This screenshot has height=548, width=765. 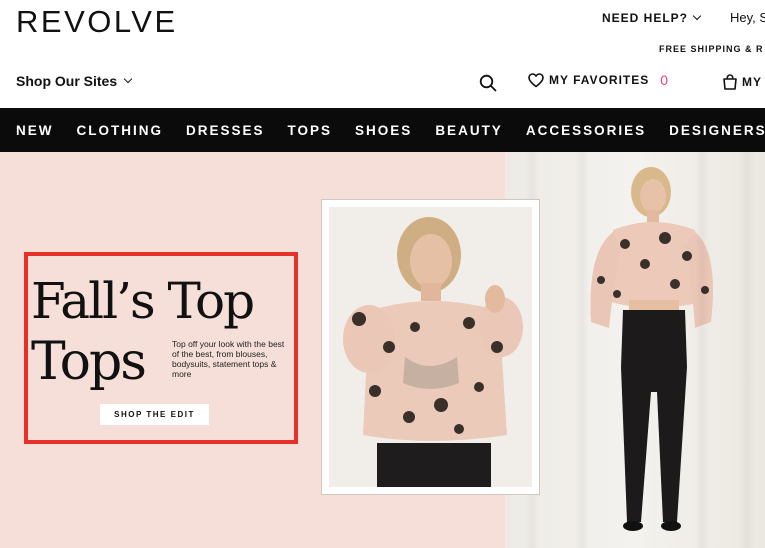 I want to click on nav-item-shoes: SHOES, so click(x=383, y=130).